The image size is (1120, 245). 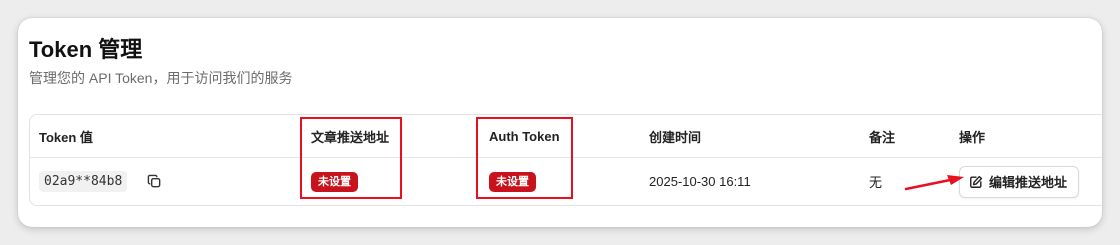 I want to click on auth-token-cell: 未设置, so click(x=512, y=181).